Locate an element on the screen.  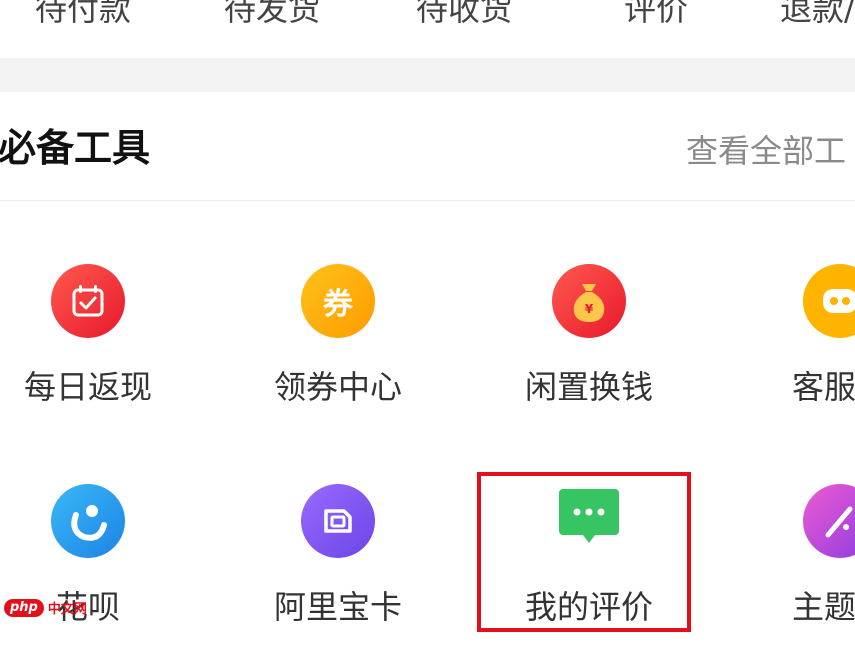
tool-label: 客服小 is located at coordinates (823, 387).